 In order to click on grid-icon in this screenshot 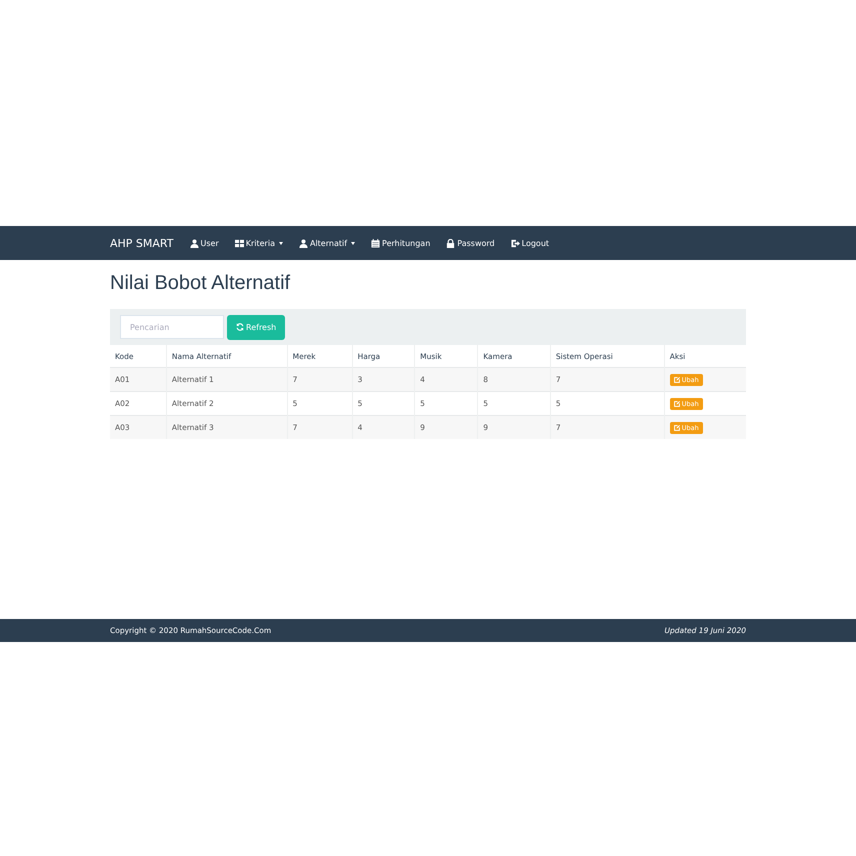, I will do `click(239, 243)`.